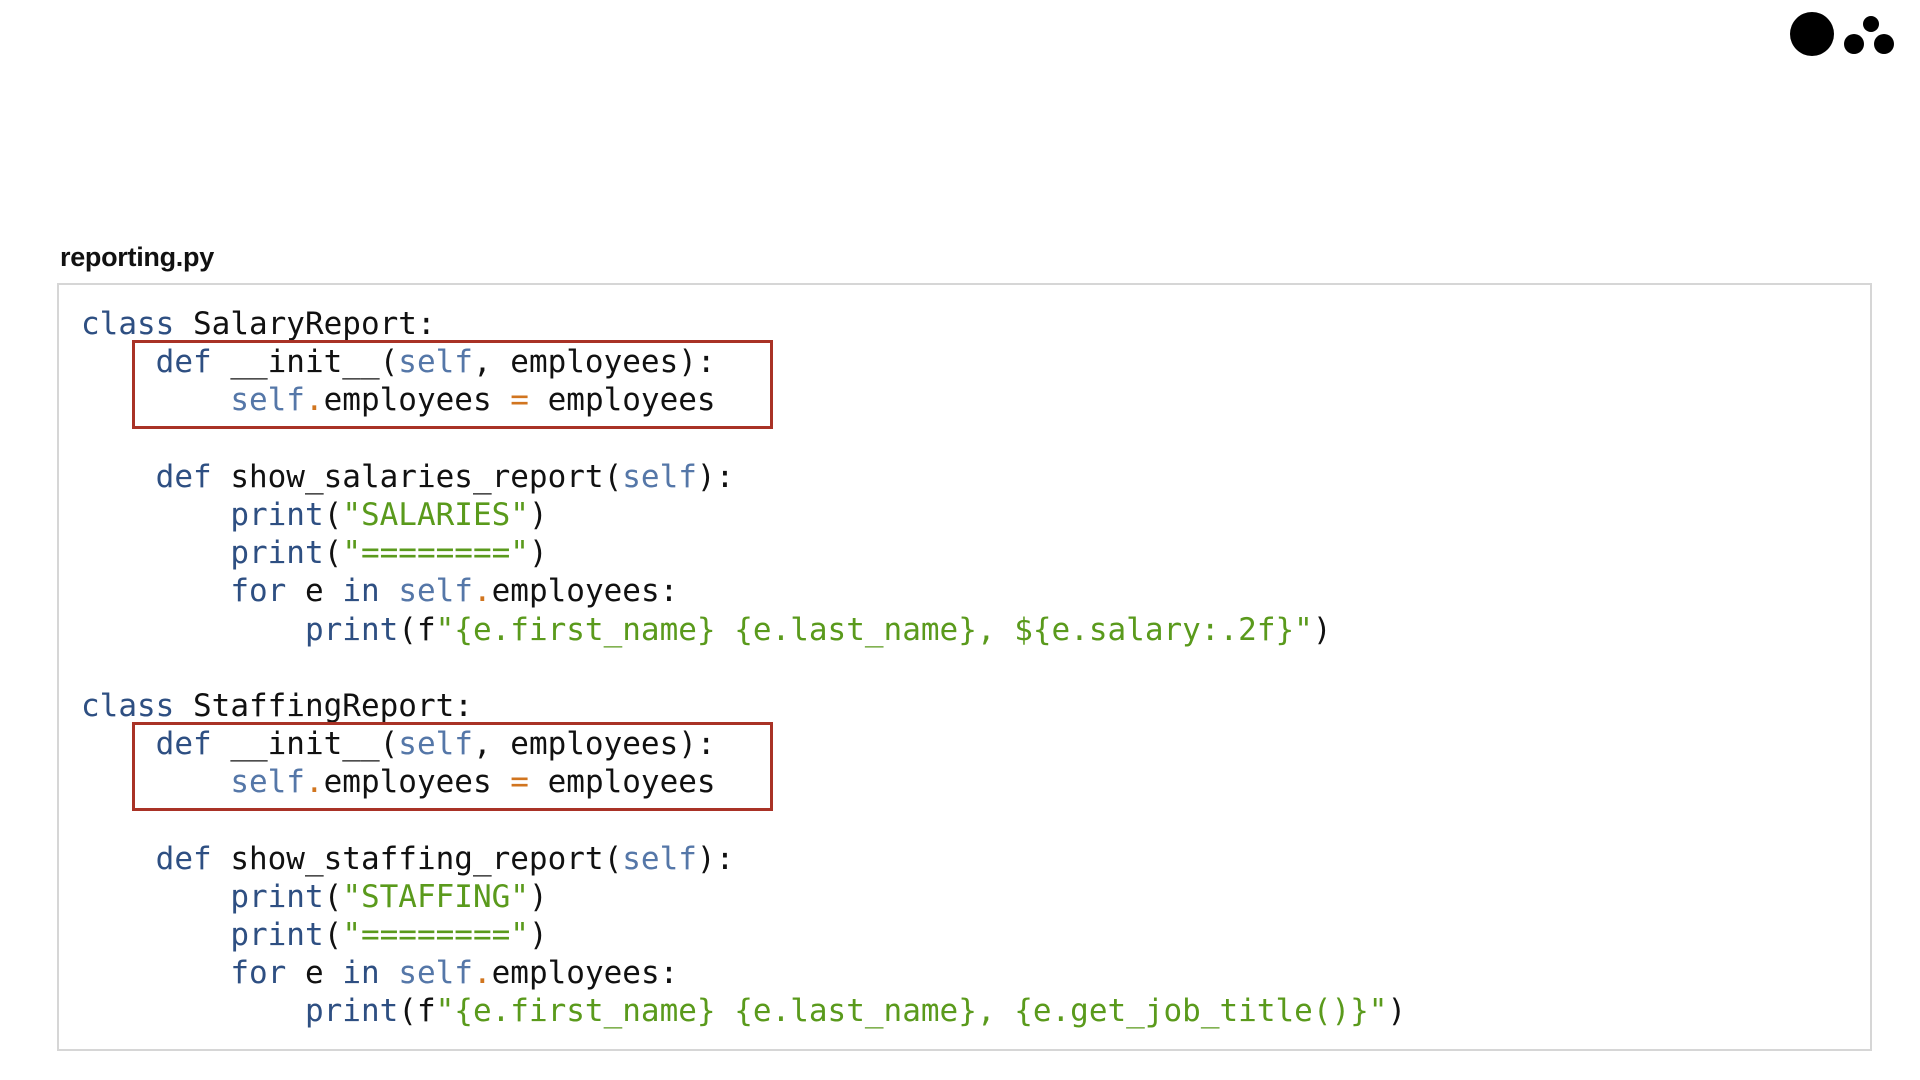 The image size is (1920, 1080). Describe the element at coordinates (435, 514) in the screenshot. I see `code-token: "SALARIES"` at that location.